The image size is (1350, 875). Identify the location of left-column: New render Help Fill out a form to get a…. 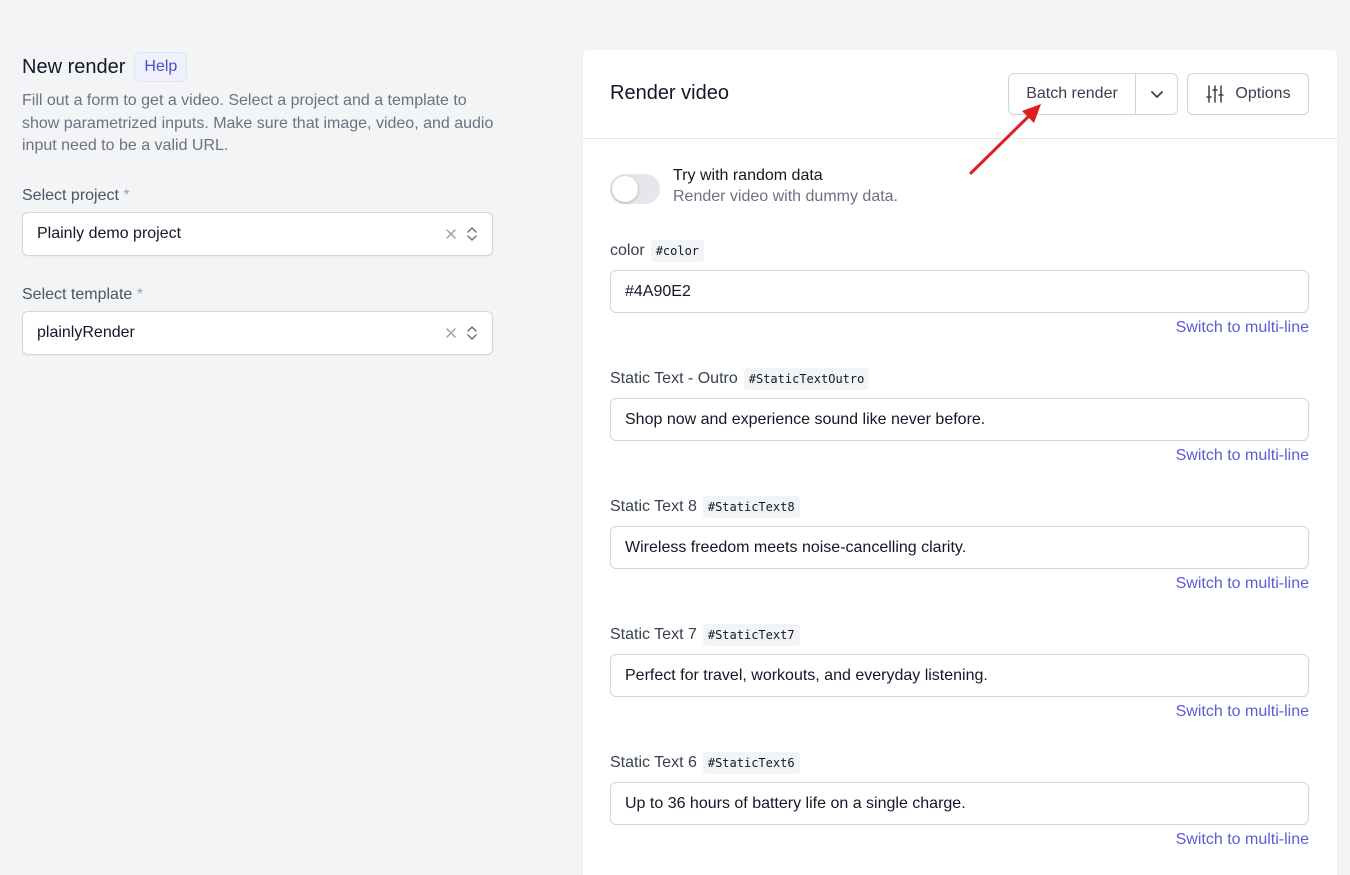
(258, 203).